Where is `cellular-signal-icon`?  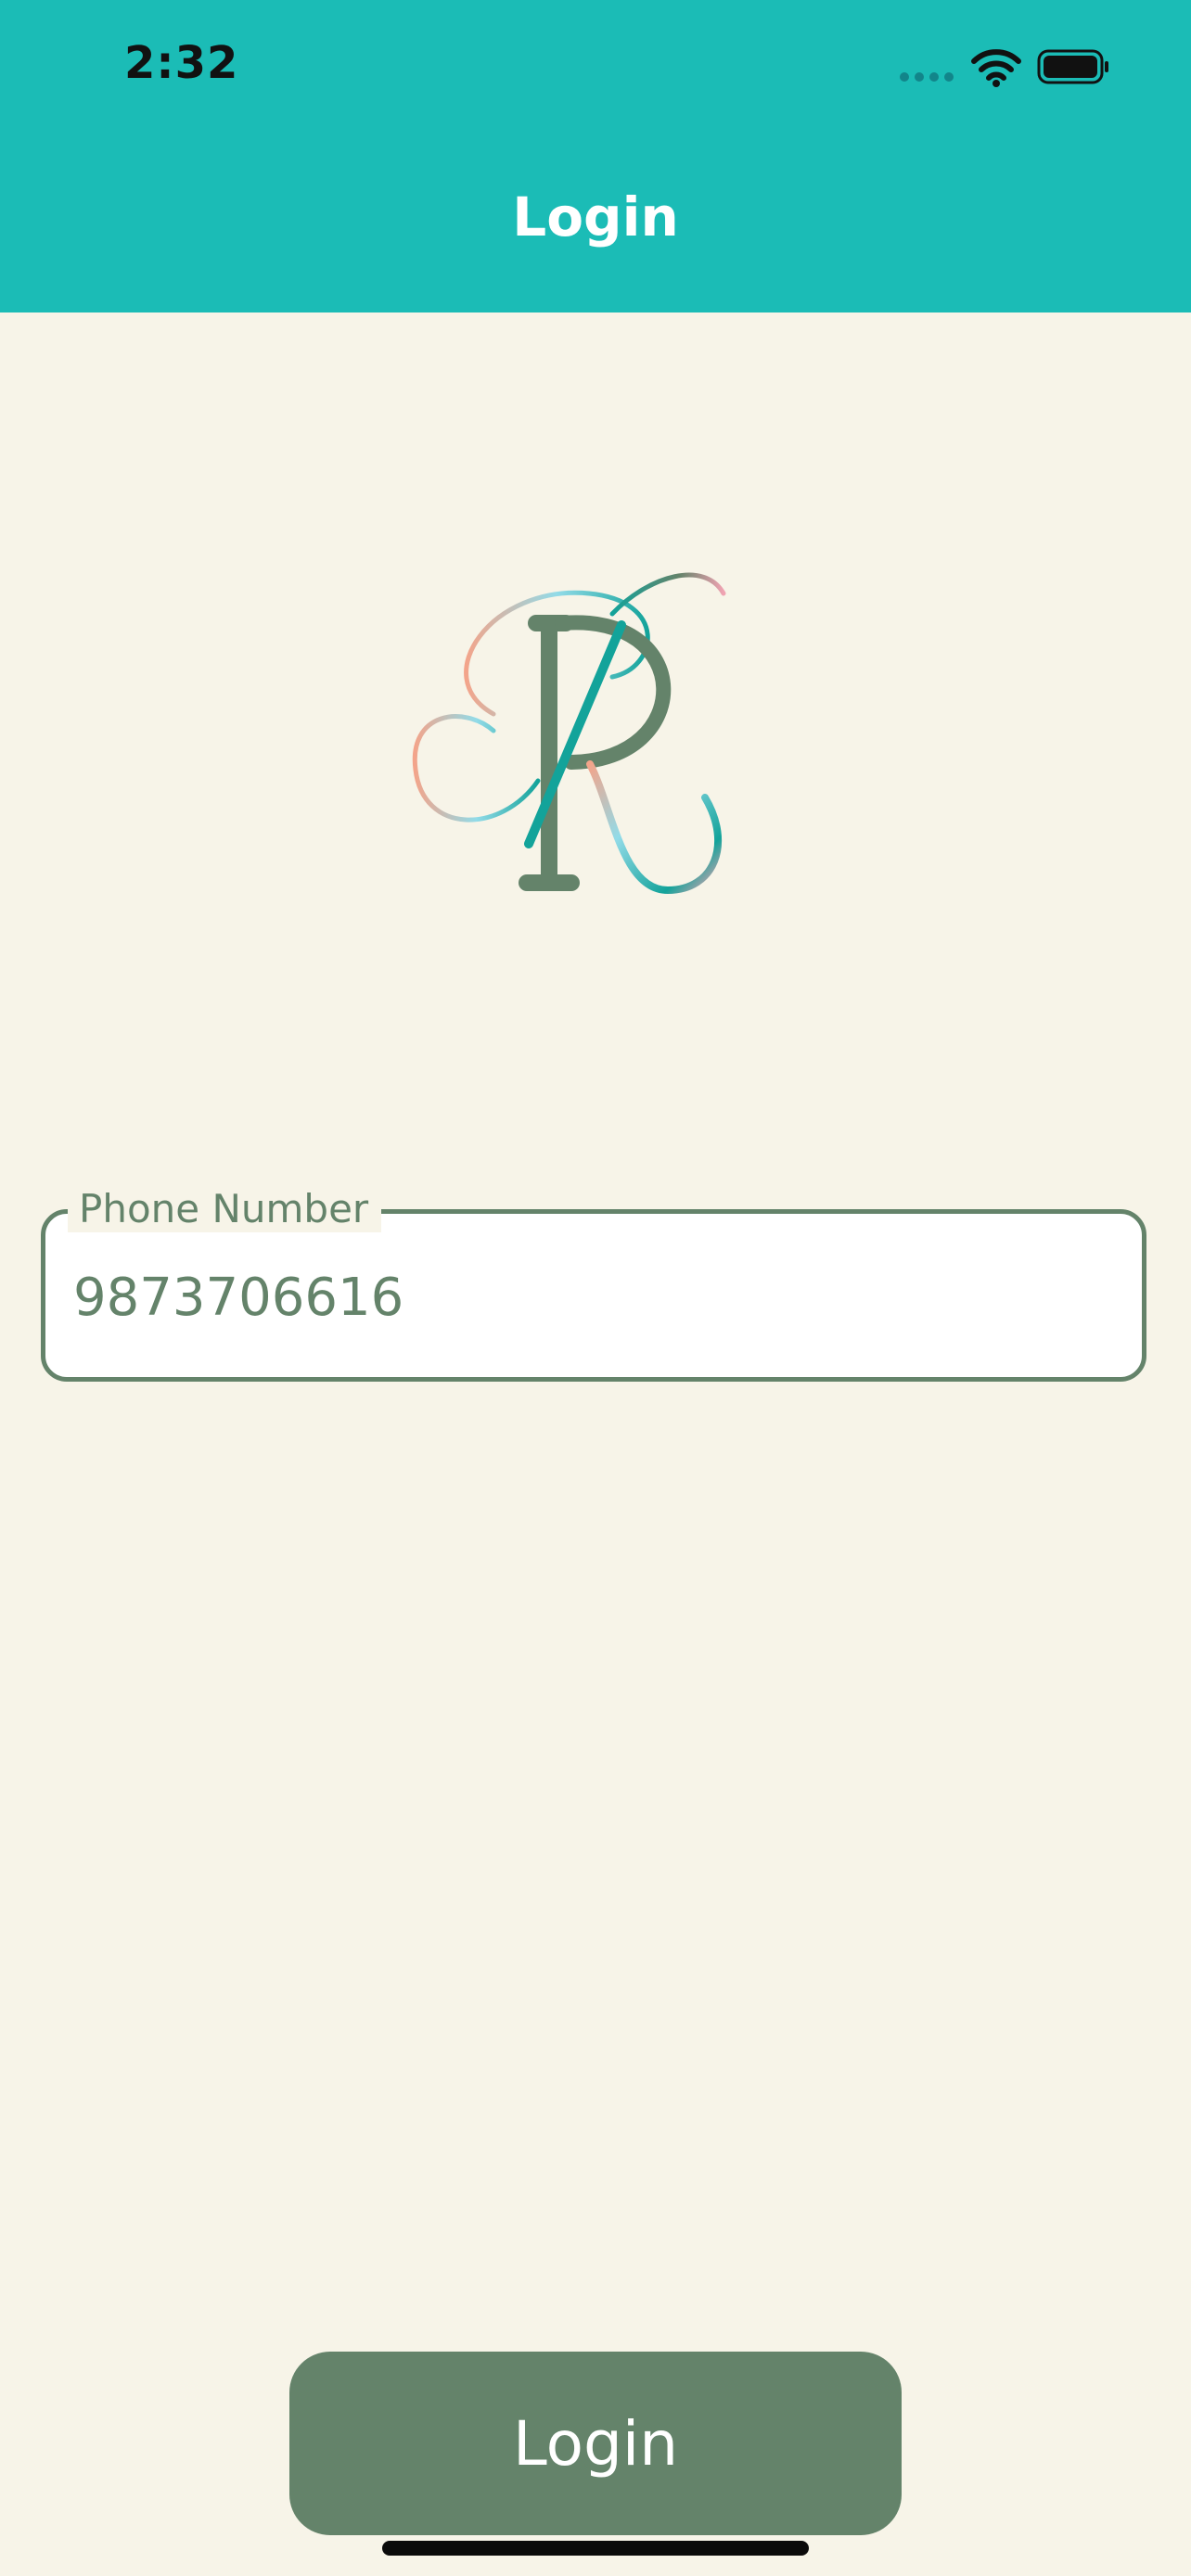
cellular-signal-icon is located at coordinates (927, 77).